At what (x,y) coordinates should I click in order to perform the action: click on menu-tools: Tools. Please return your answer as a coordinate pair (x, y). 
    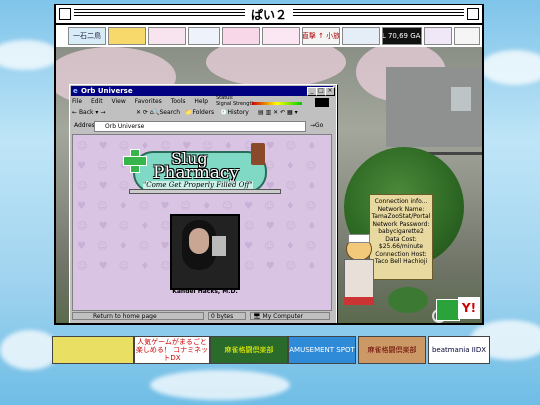
    Looking at the image, I should click on (178, 101).